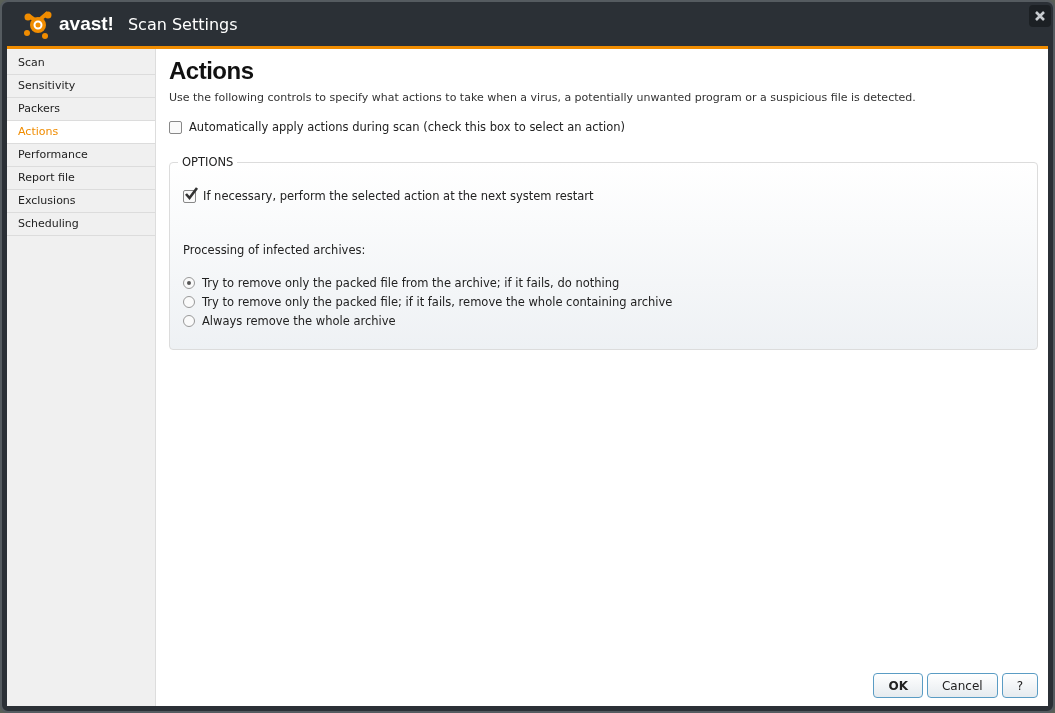 This screenshot has height=713, width=1055. I want to click on window-title: Scan Settings, so click(182, 24).